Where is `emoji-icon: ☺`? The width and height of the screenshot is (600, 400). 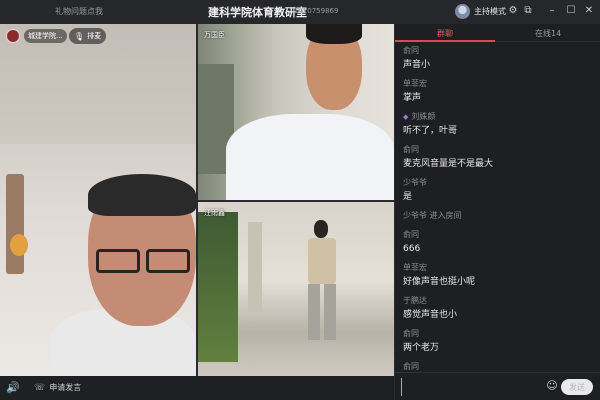
emoji-icon: ☺ is located at coordinates (552, 386).